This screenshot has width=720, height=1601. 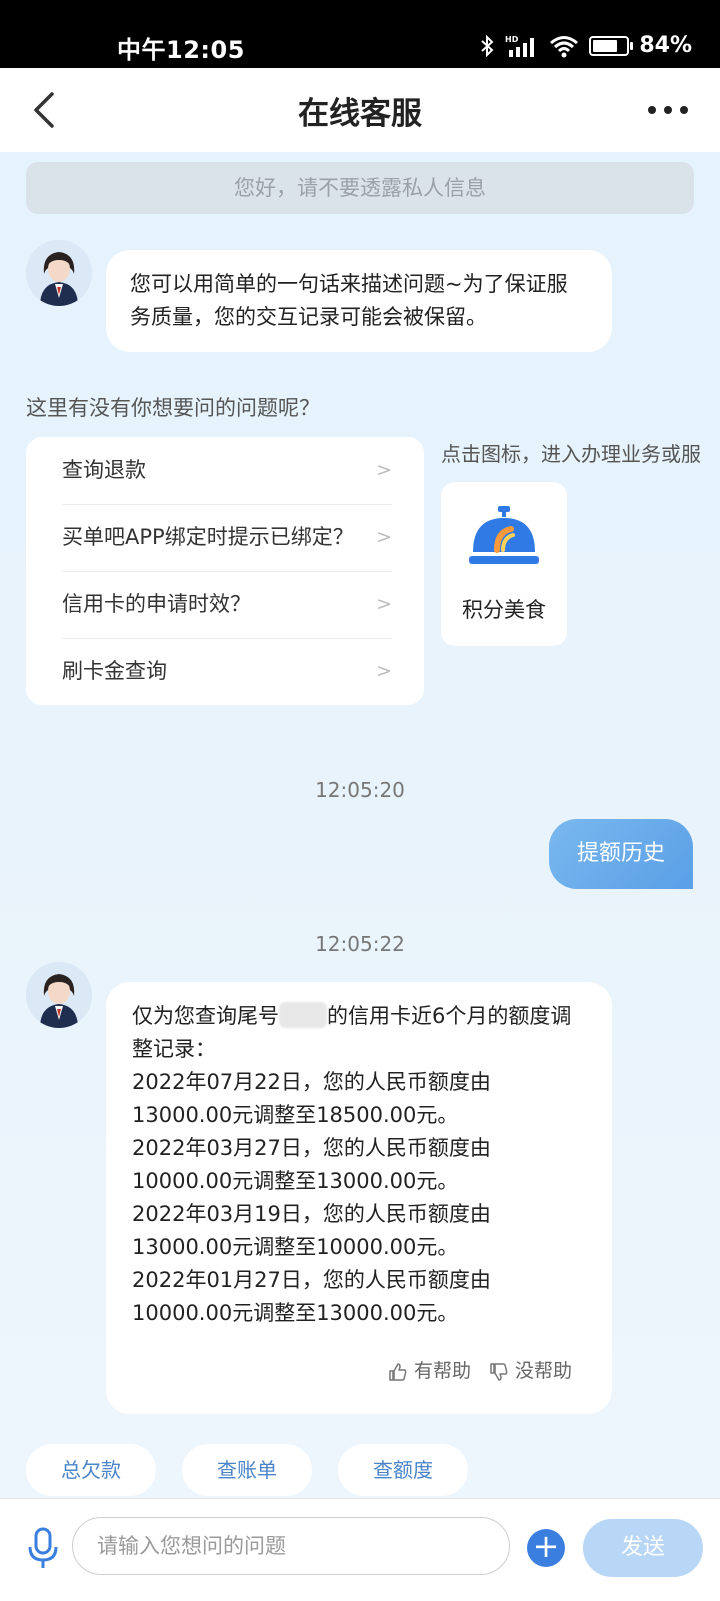 I want to click on agent-greeting-text: 您可以用简单的一句话来描述问题~为了保证服务质量，您的交互记录可能会被保留。, so click(x=349, y=300).